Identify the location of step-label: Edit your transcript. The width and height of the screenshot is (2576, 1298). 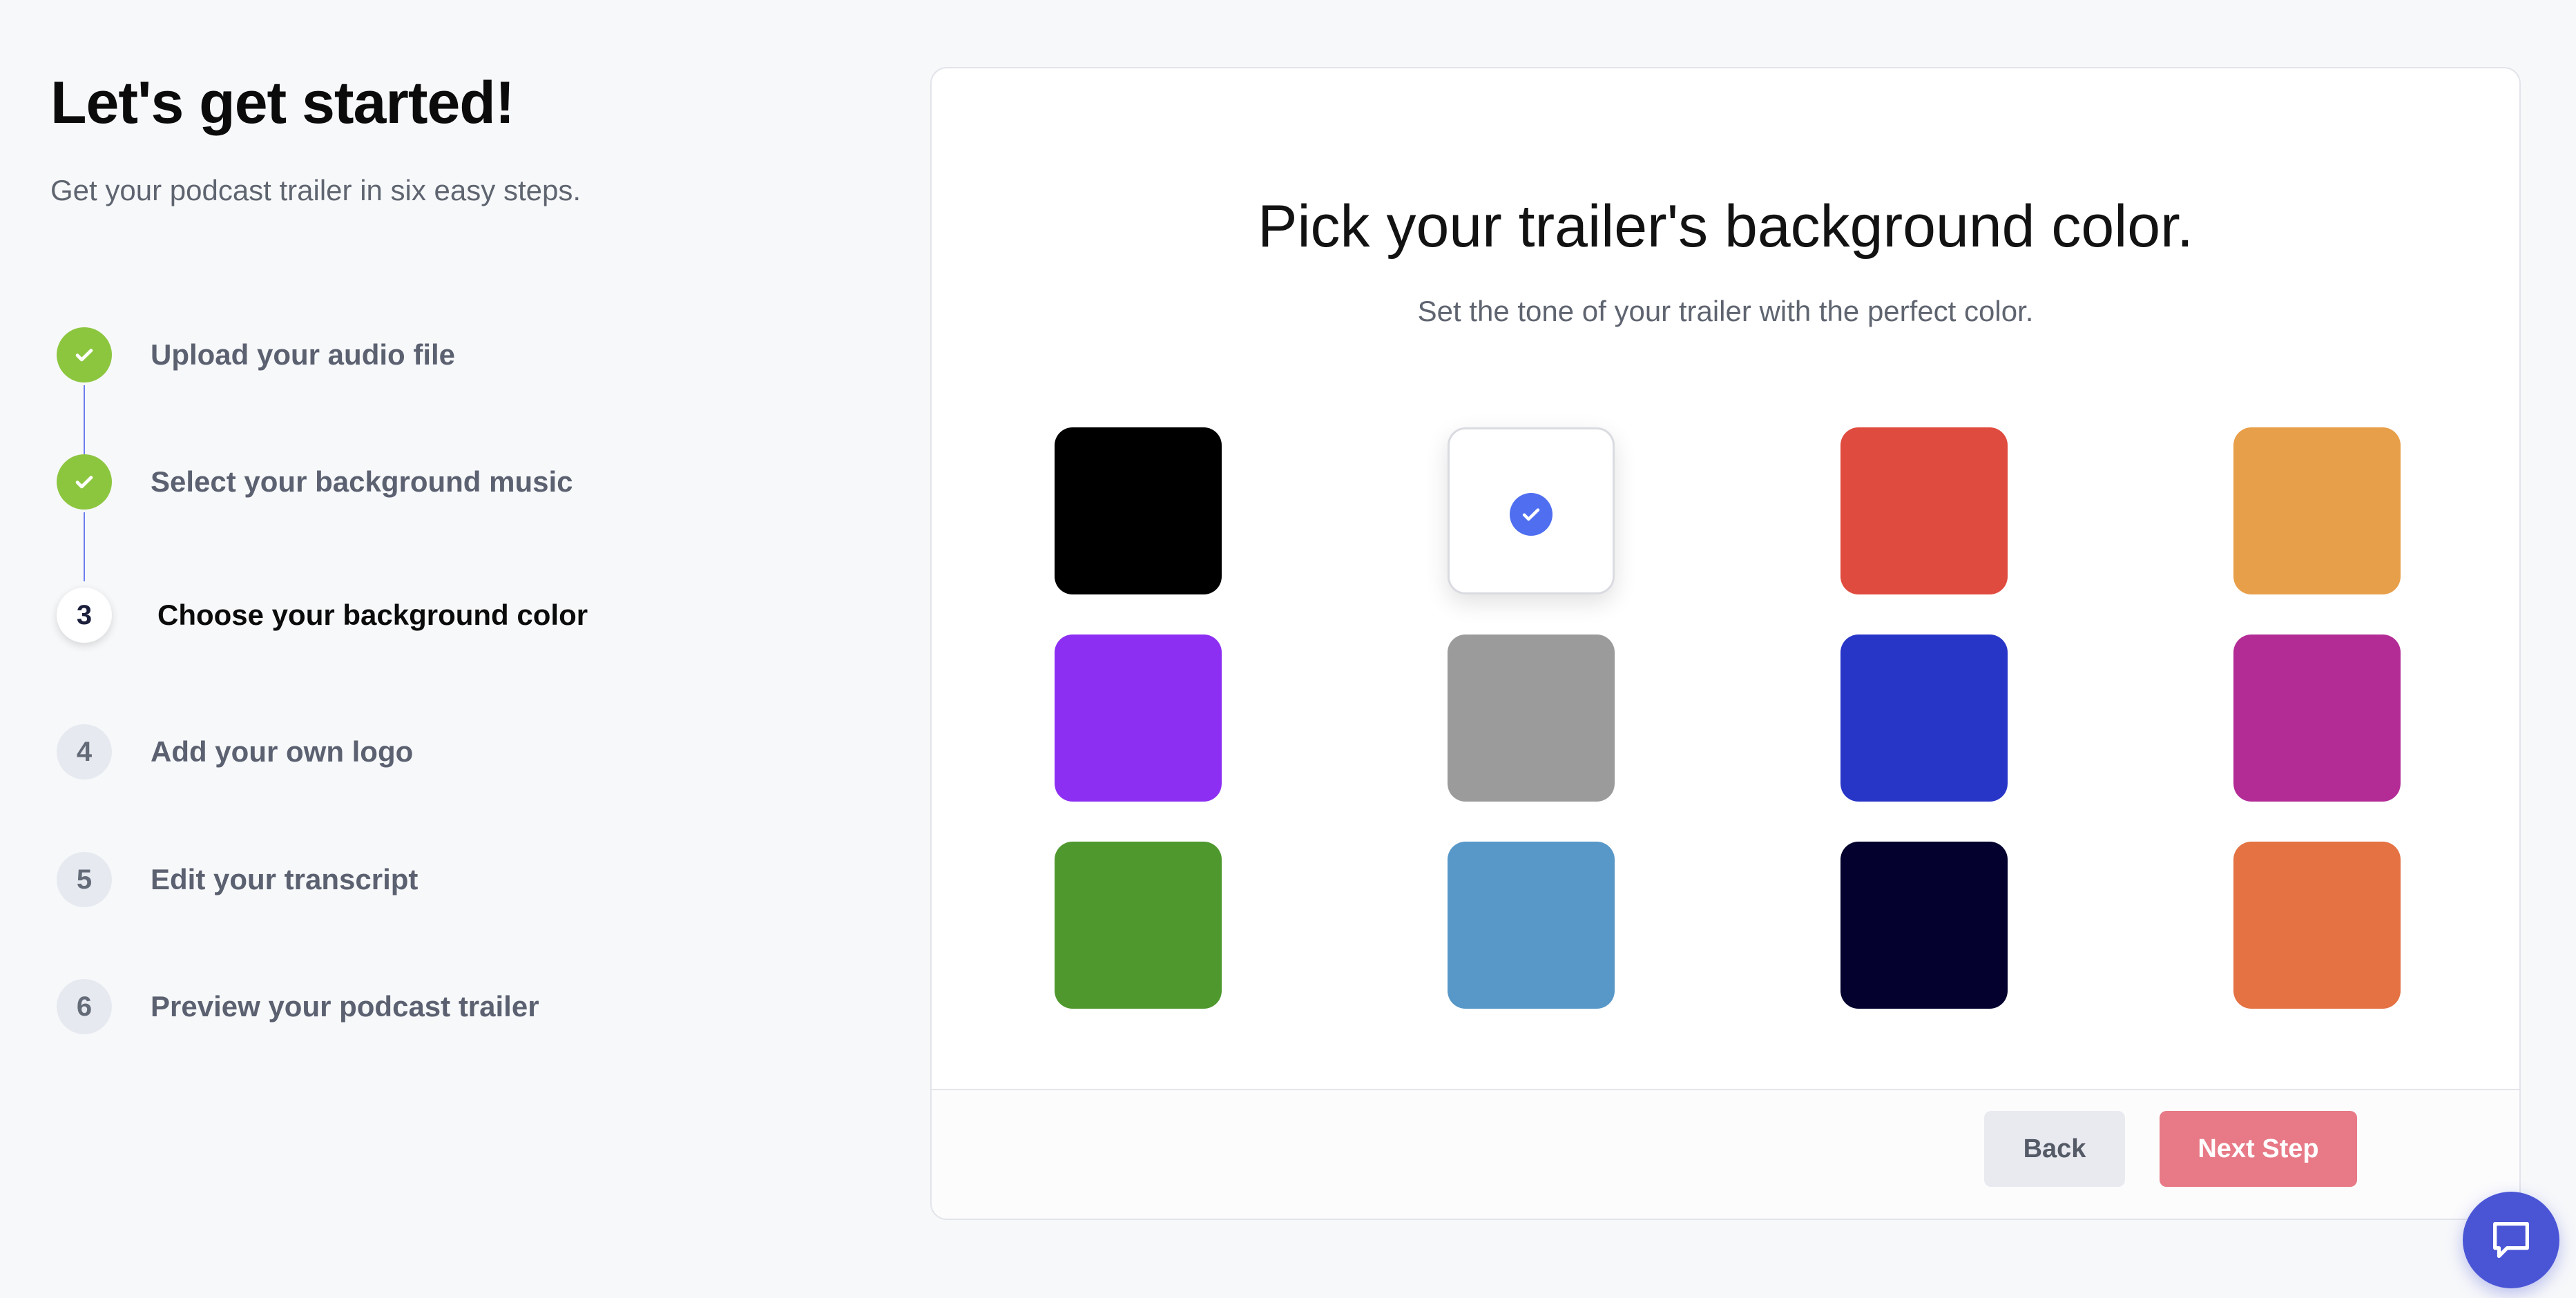
(285, 879).